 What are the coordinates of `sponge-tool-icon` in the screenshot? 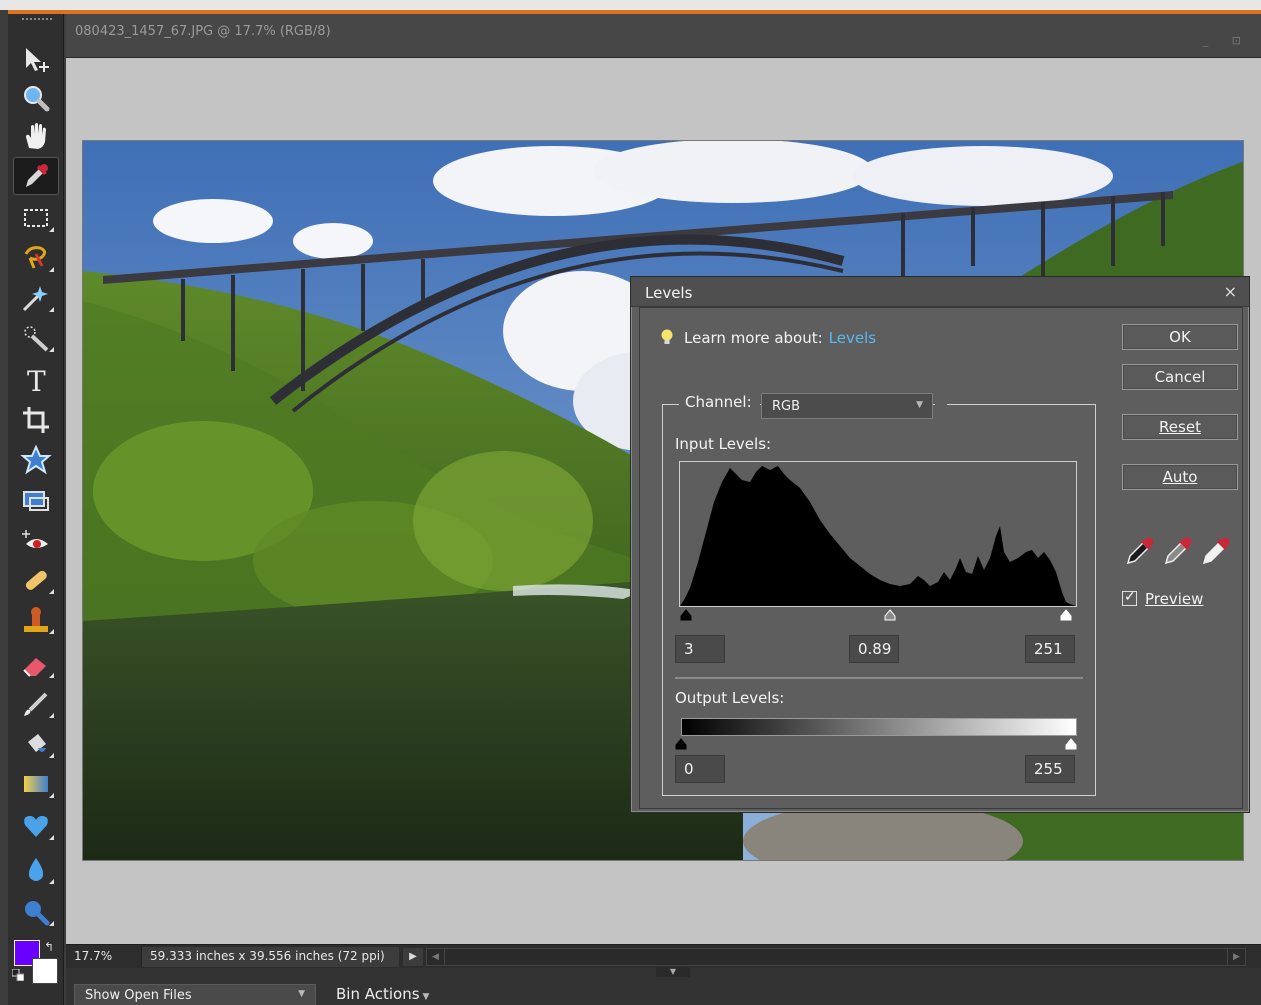 It's located at (36, 912).